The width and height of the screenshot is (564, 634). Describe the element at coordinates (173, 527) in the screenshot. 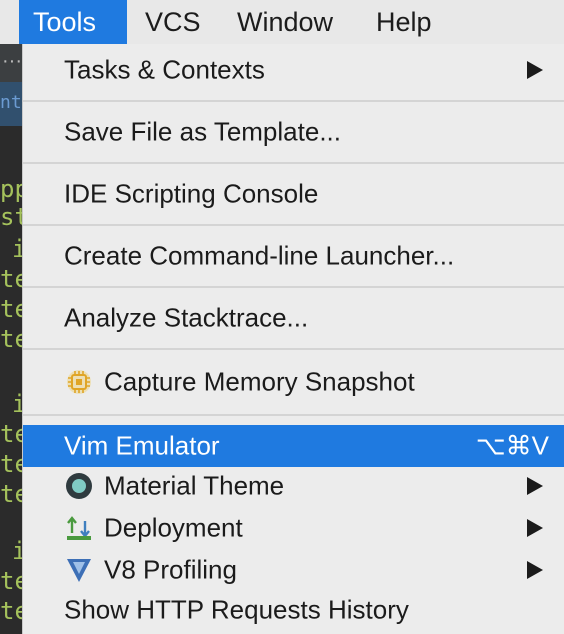

I see `menu-item-label: Deployment` at that location.